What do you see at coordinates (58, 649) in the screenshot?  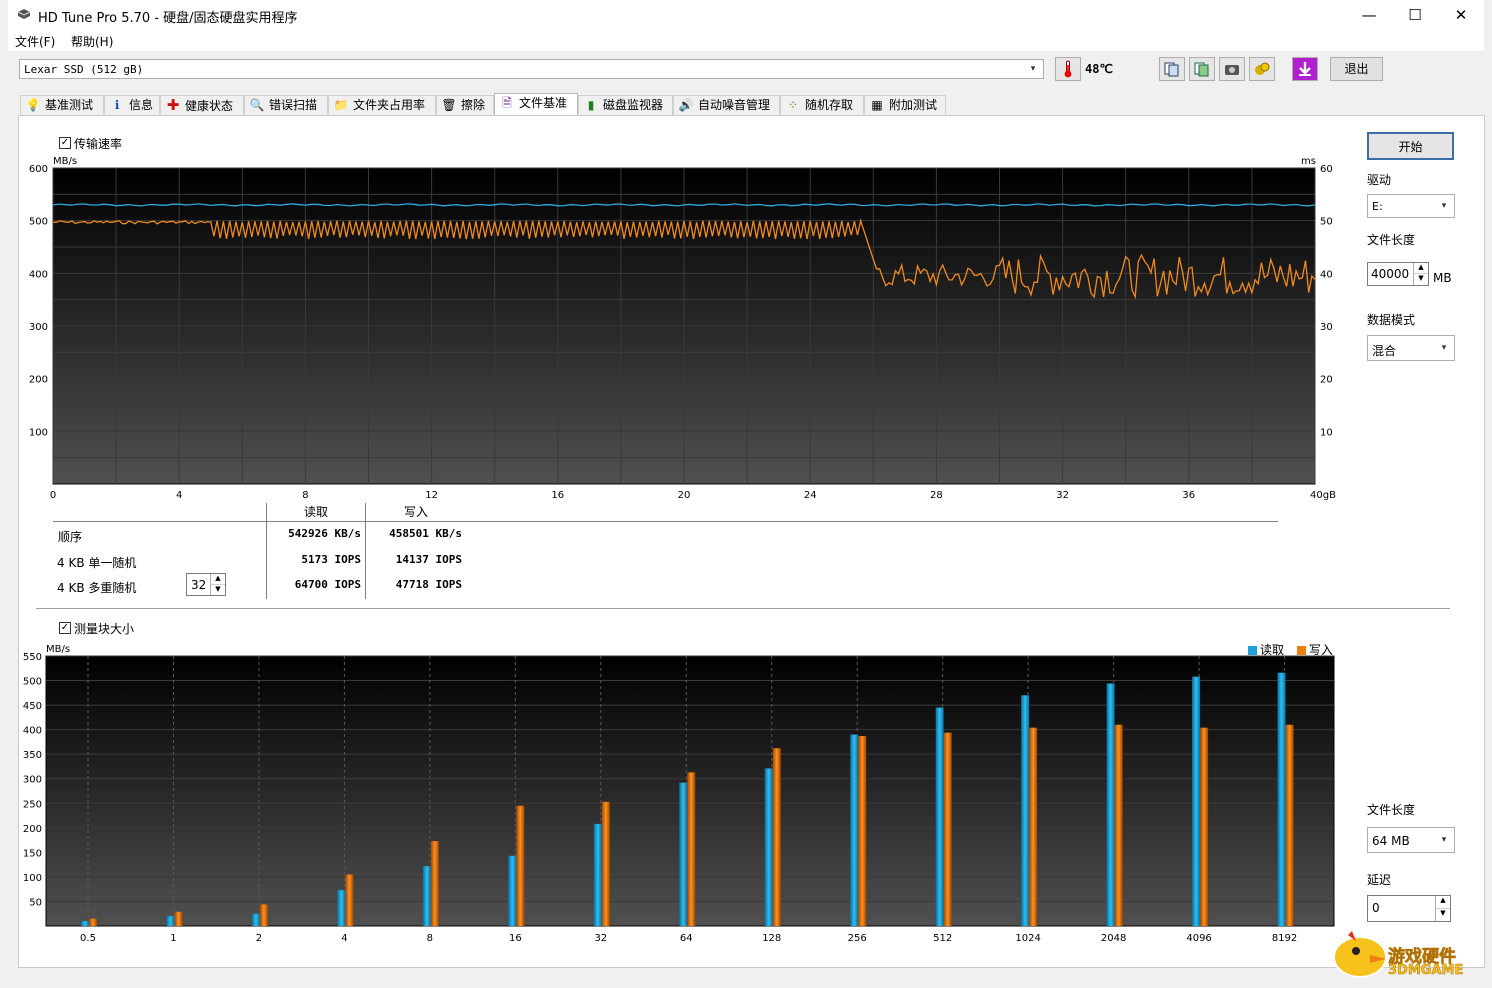 I see `block-y-unit: MB/s` at bounding box center [58, 649].